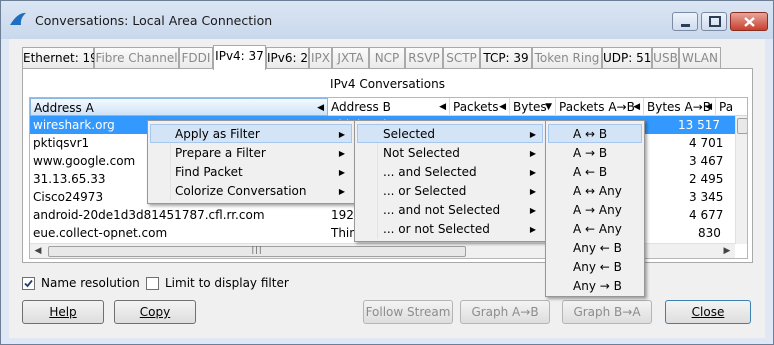  Describe the element at coordinates (600, 107) in the screenshot. I see `column-packets-ab: Packets A→B ◀` at that location.